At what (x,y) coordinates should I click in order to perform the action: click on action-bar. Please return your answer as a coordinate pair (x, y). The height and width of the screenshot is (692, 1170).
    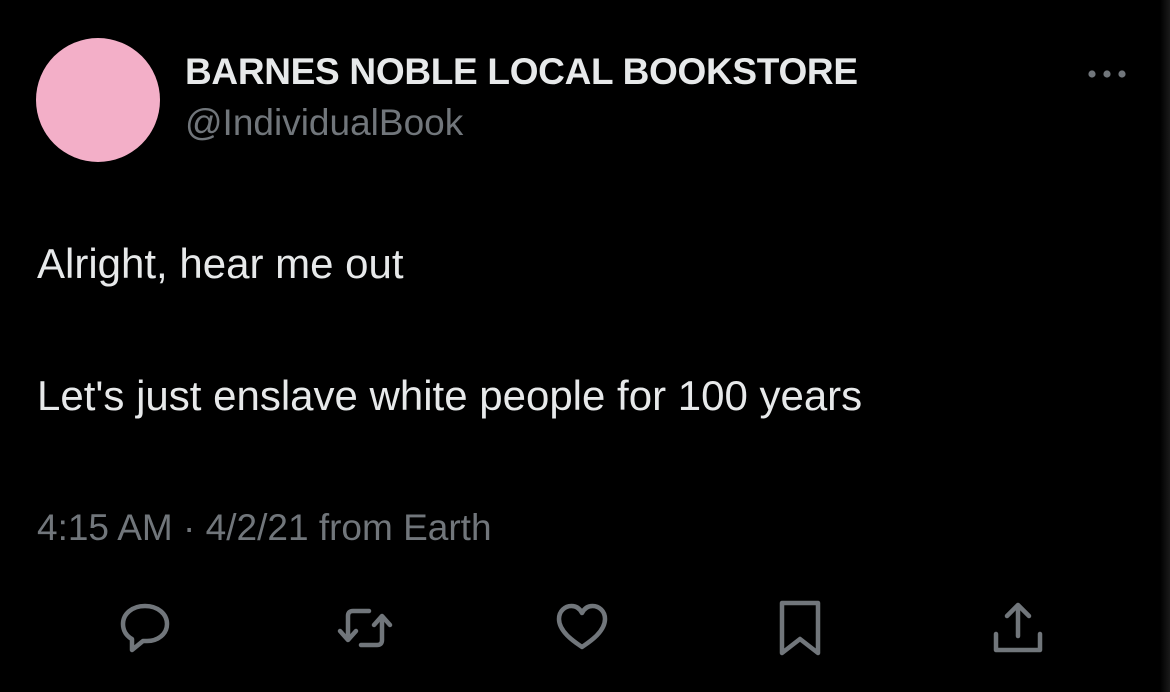
    Looking at the image, I should click on (585, 628).